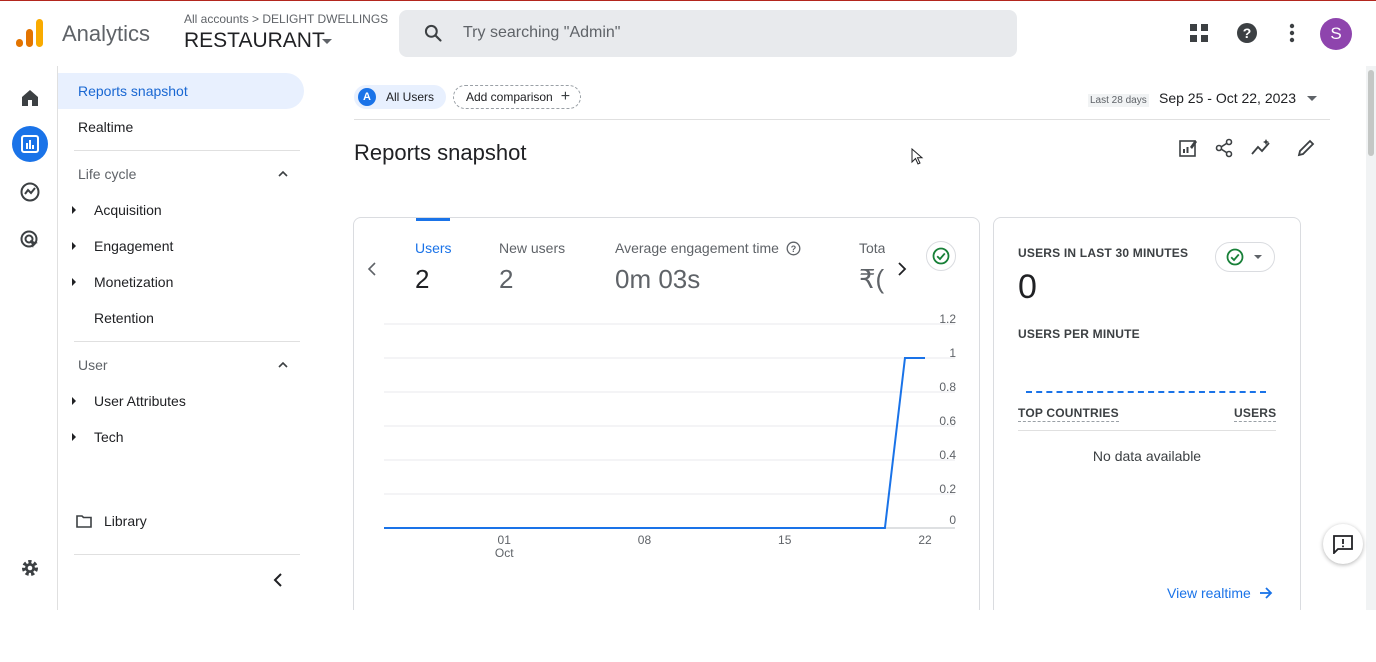  Describe the element at coordinates (1079, 334) in the screenshot. I see `users-per-minute-label: USERS PER MINUTE` at that location.